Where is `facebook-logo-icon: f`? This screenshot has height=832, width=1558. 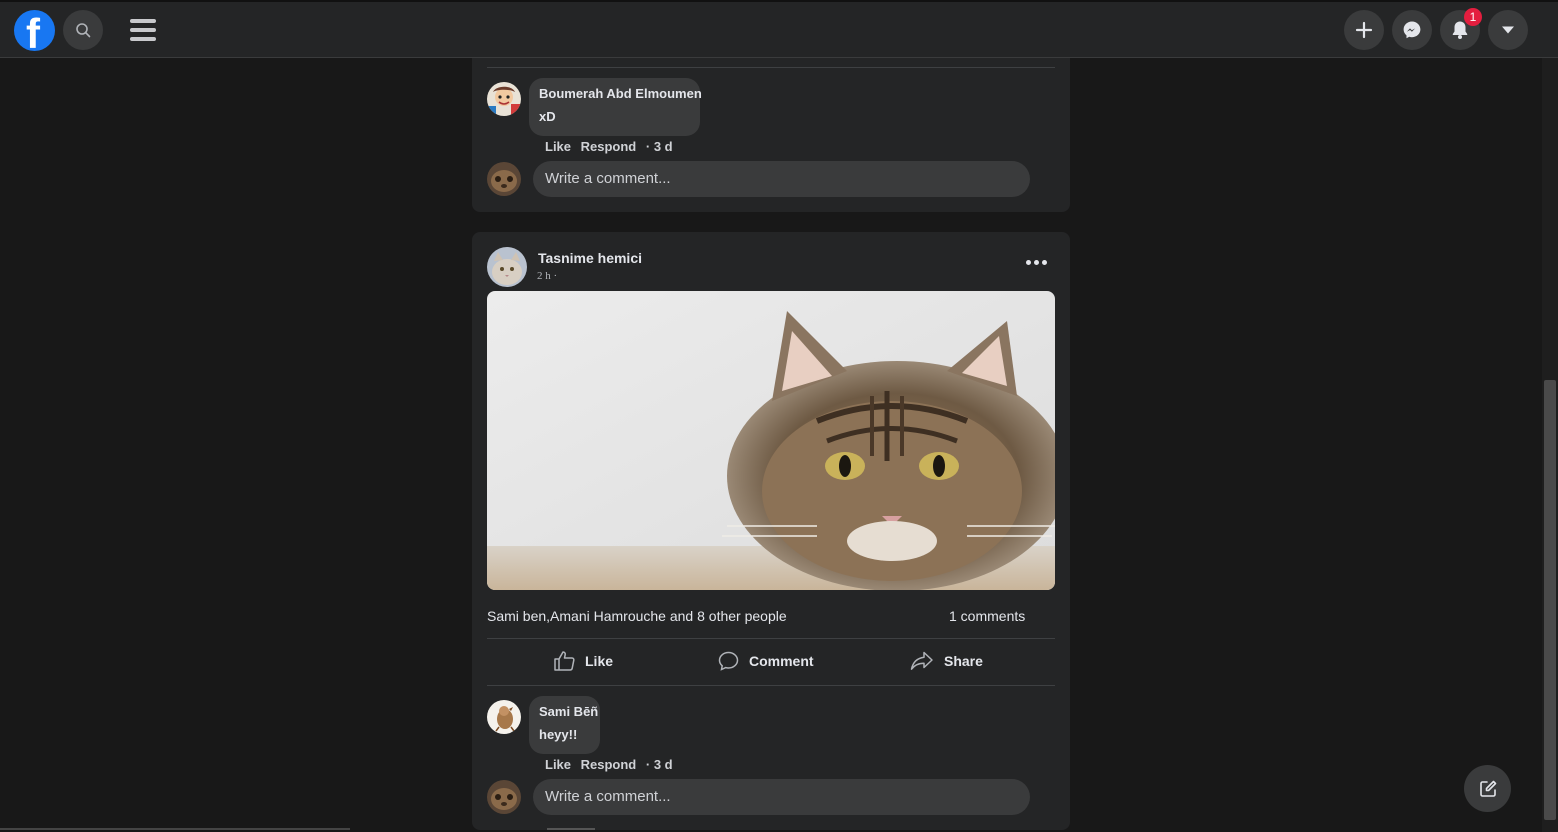
facebook-logo-icon: f is located at coordinates (34, 30).